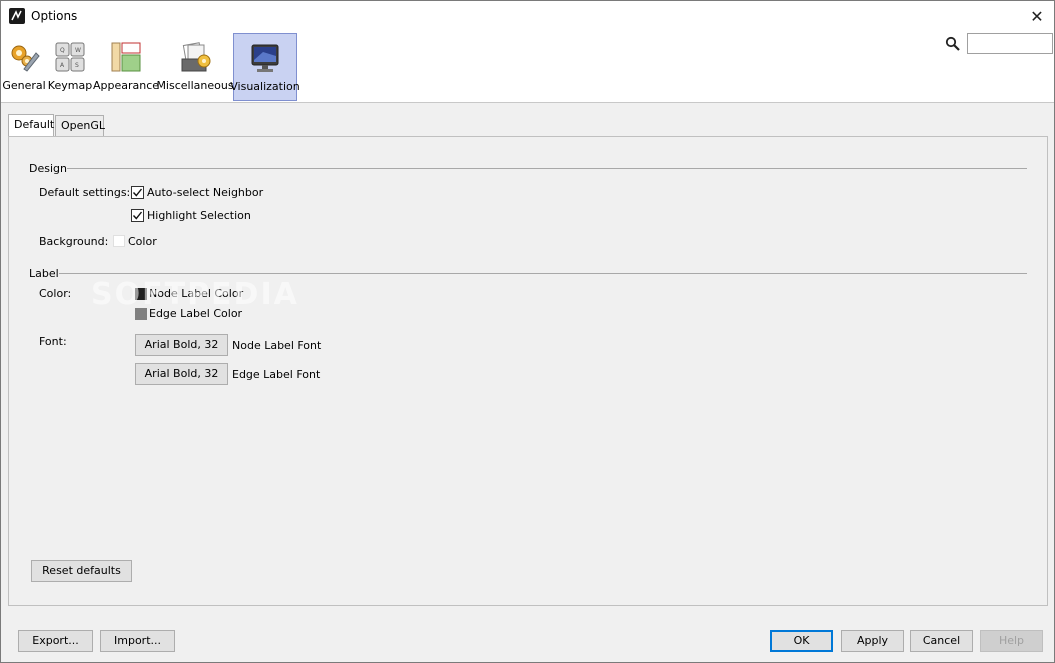 This screenshot has width=1055, height=663. What do you see at coordinates (74, 241) in the screenshot?
I see `background-label: Background:` at bounding box center [74, 241].